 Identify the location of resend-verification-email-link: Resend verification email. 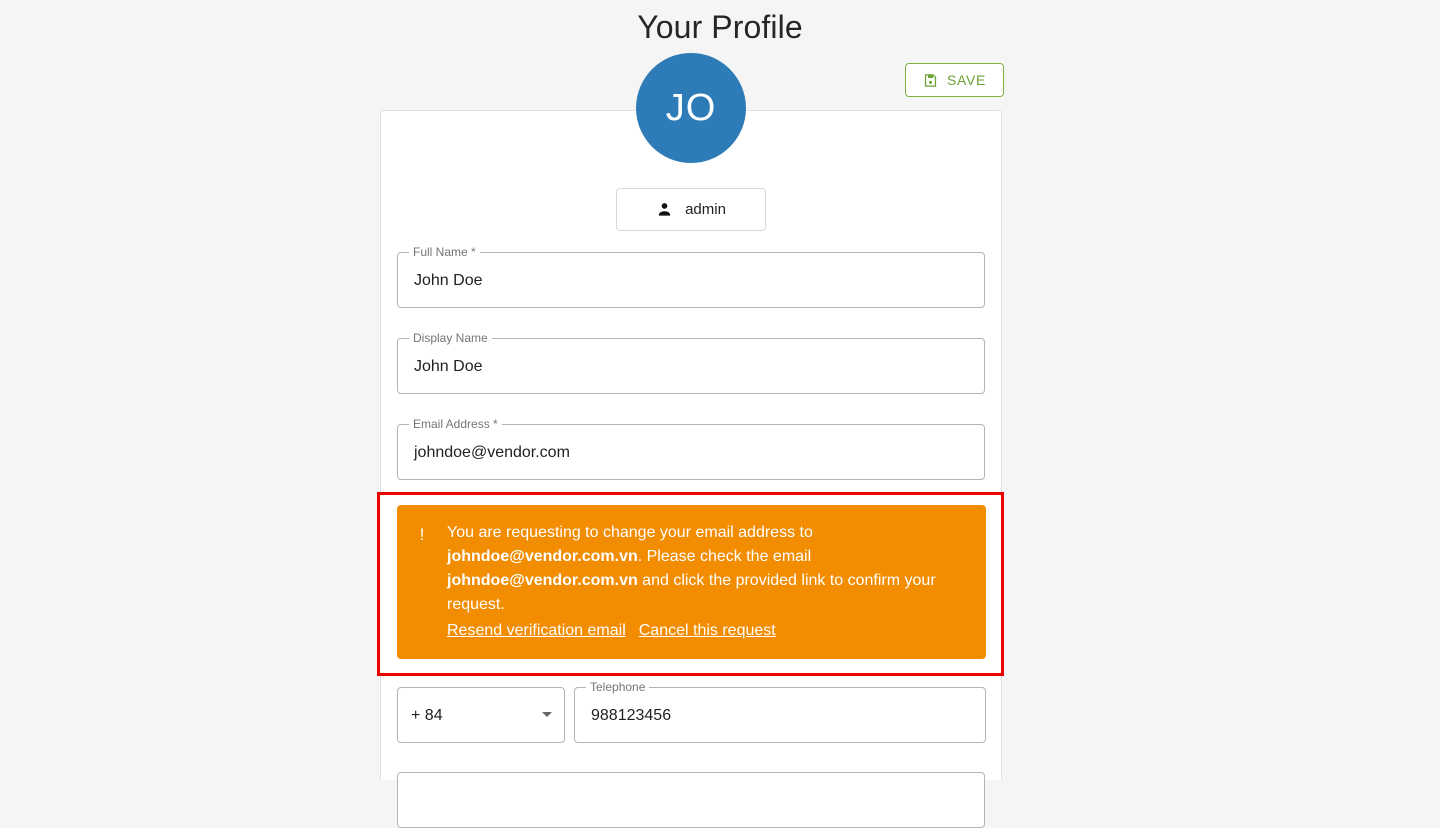
(536, 631).